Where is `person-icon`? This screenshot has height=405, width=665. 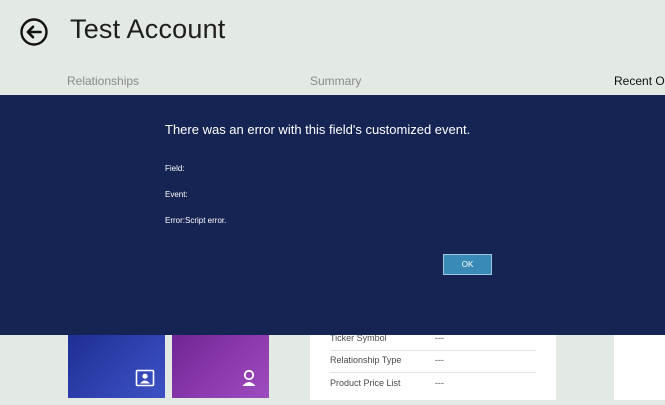 person-icon is located at coordinates (249, 377).